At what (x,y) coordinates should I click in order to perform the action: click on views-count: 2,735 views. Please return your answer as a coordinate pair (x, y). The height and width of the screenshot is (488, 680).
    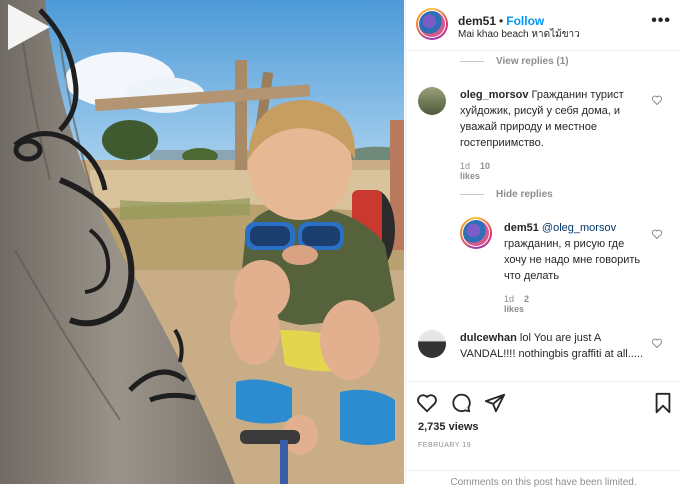
    Looking at the image, I should click on (448, 427).